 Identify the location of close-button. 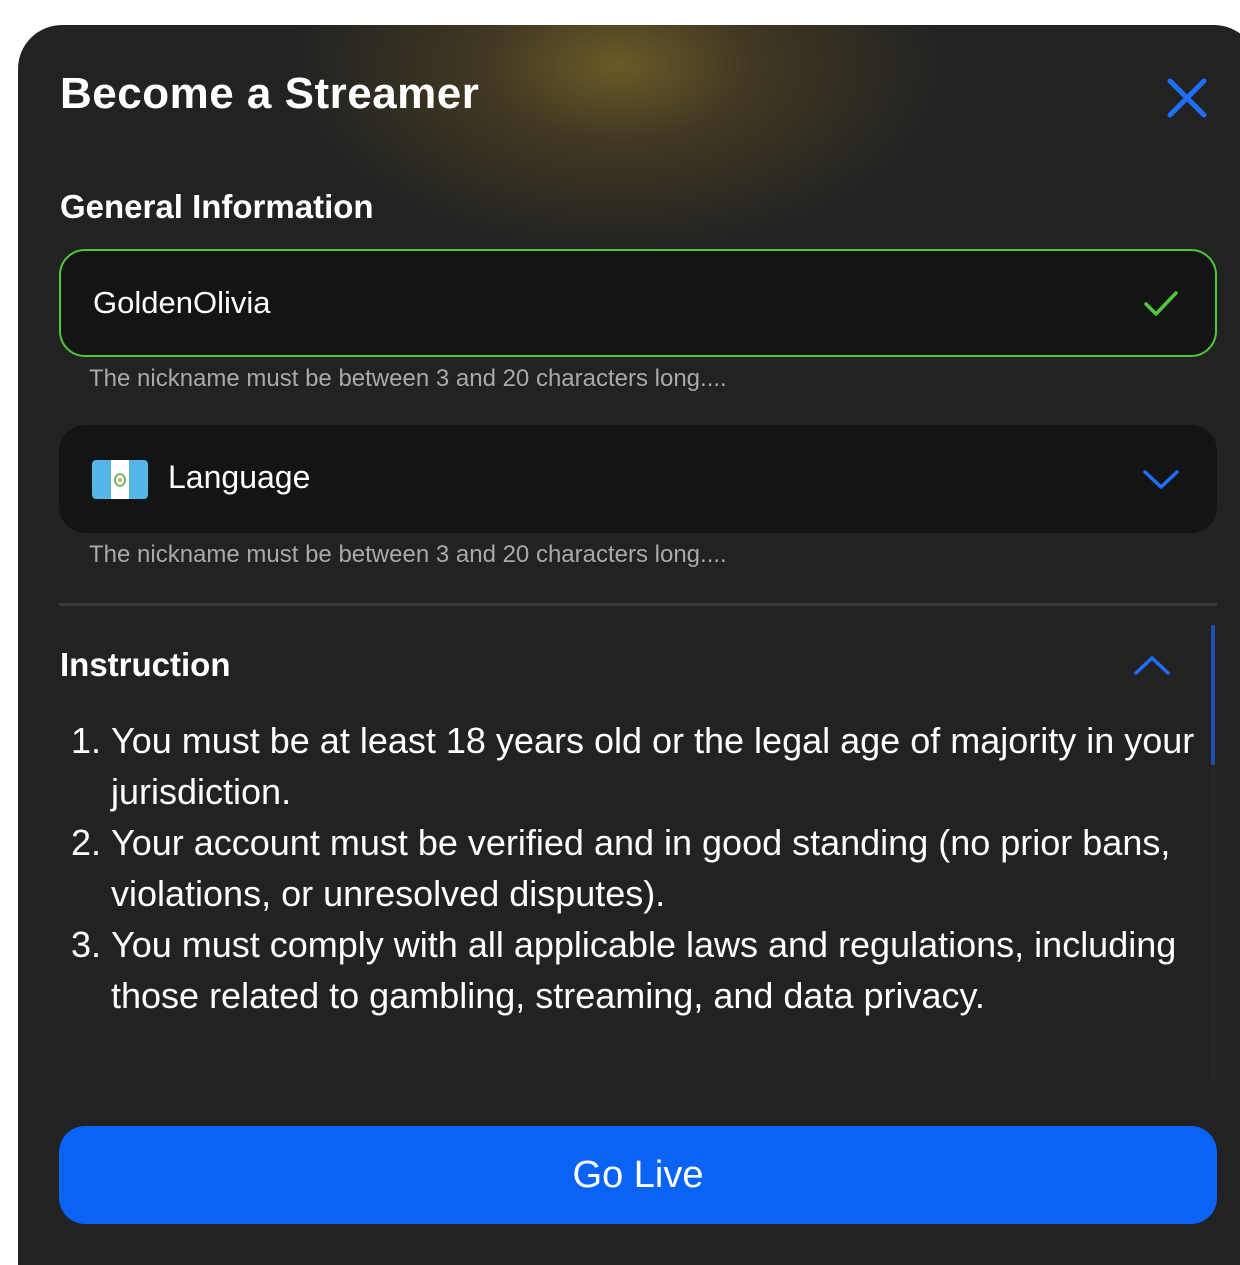
(1187, 98).